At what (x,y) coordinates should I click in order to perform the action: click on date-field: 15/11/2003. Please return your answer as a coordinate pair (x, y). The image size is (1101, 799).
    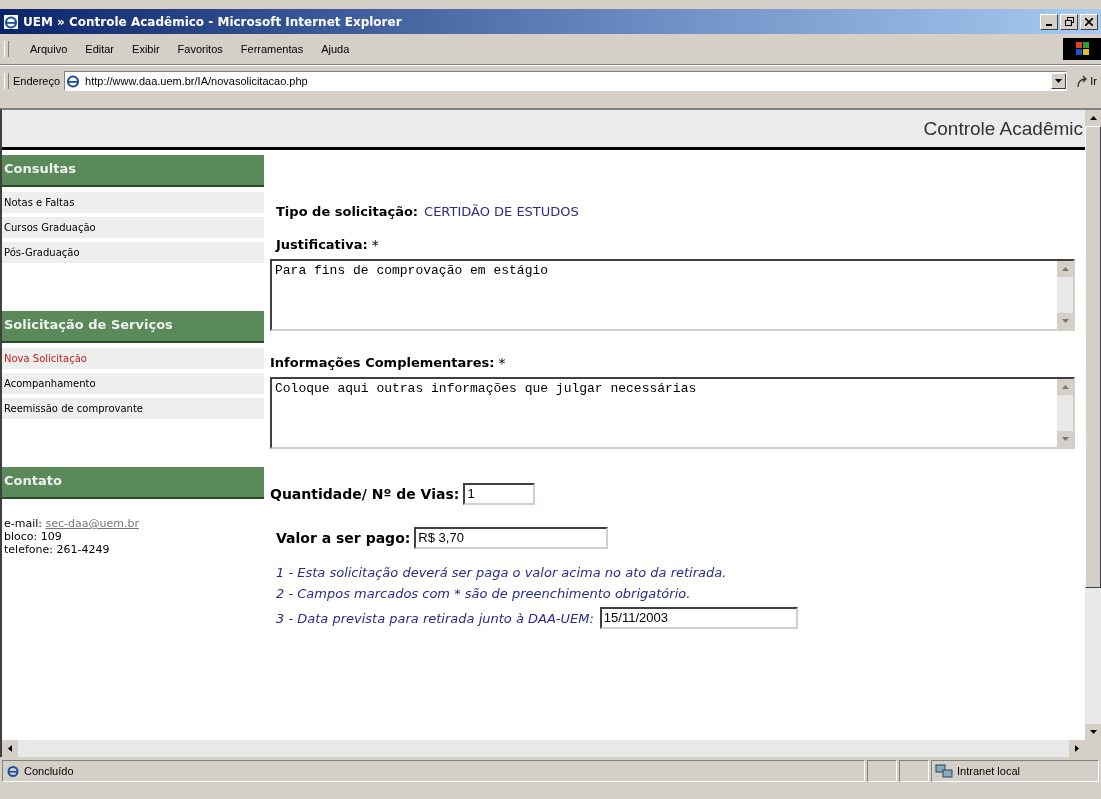
    Looking at the image, I should click on (698, 618).